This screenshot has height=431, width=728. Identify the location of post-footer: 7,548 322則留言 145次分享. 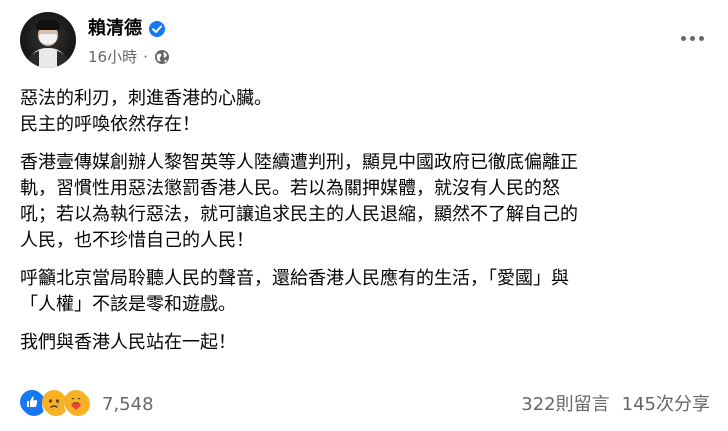
(365, 404).